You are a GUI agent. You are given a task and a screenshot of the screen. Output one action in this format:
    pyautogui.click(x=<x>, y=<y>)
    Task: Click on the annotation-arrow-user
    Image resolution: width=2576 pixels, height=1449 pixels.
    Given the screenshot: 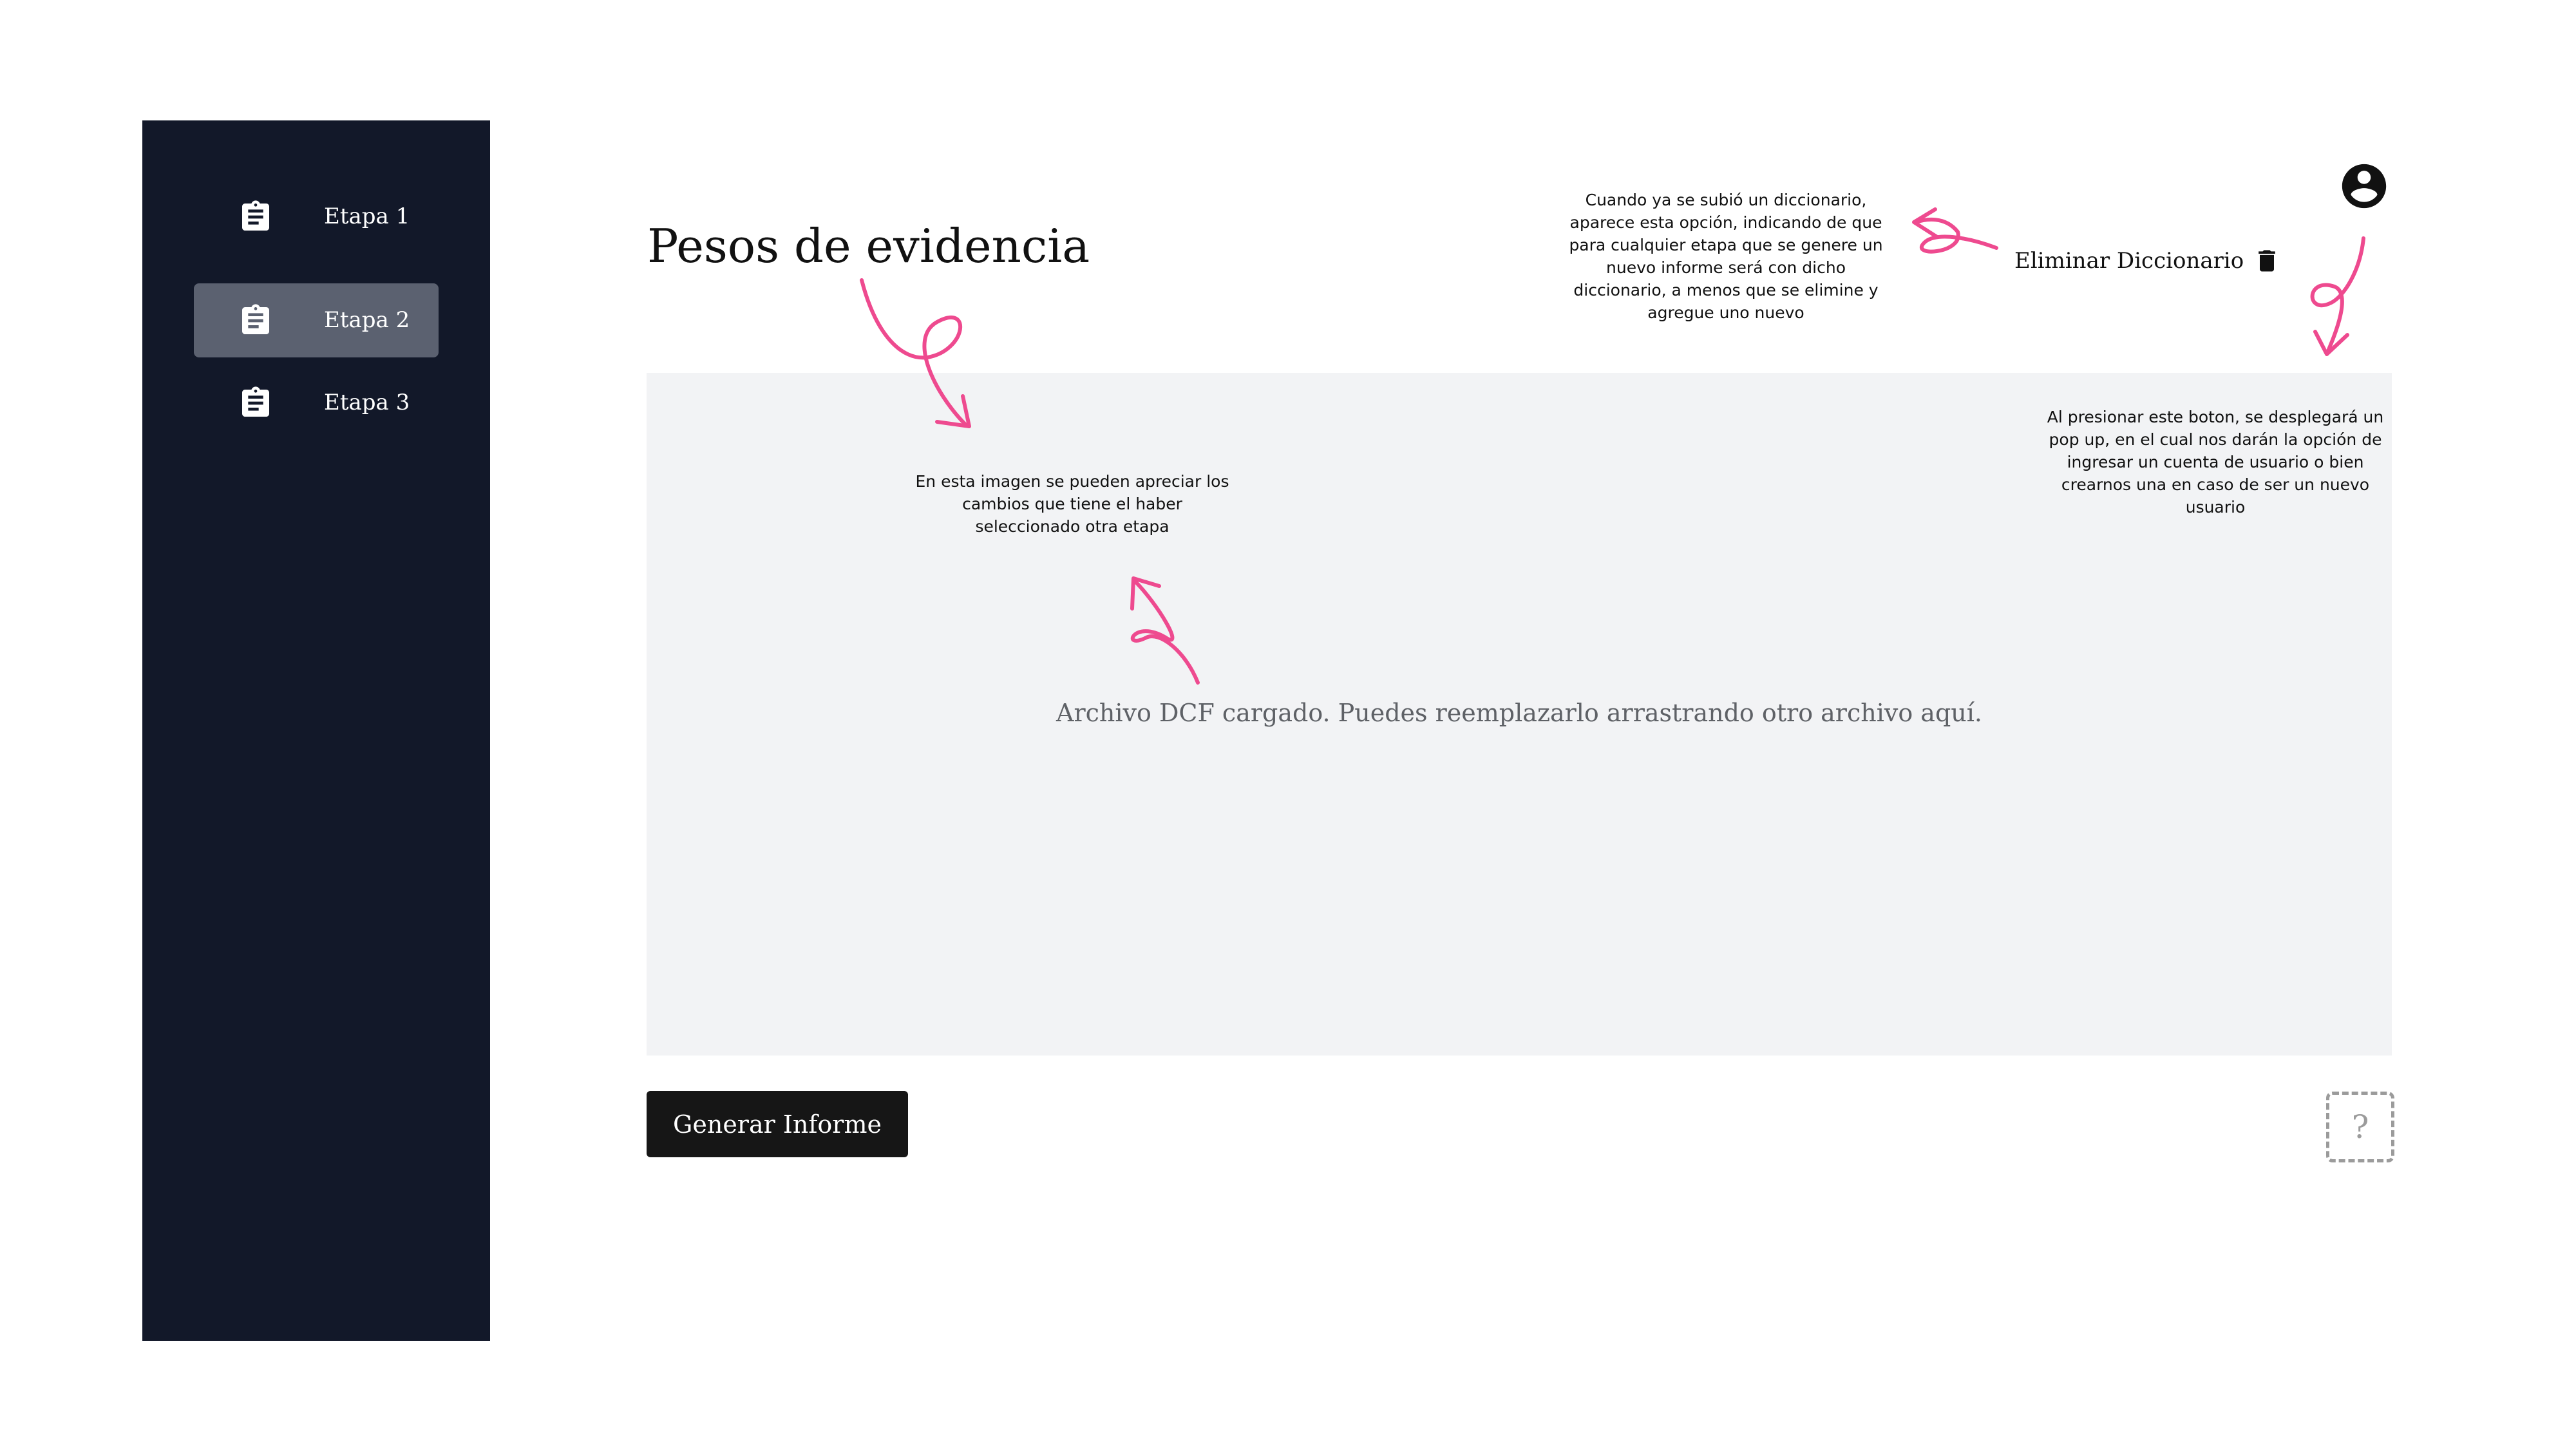 What is the action you would take?
    pyautogui.click(x=2337, y=294)
    